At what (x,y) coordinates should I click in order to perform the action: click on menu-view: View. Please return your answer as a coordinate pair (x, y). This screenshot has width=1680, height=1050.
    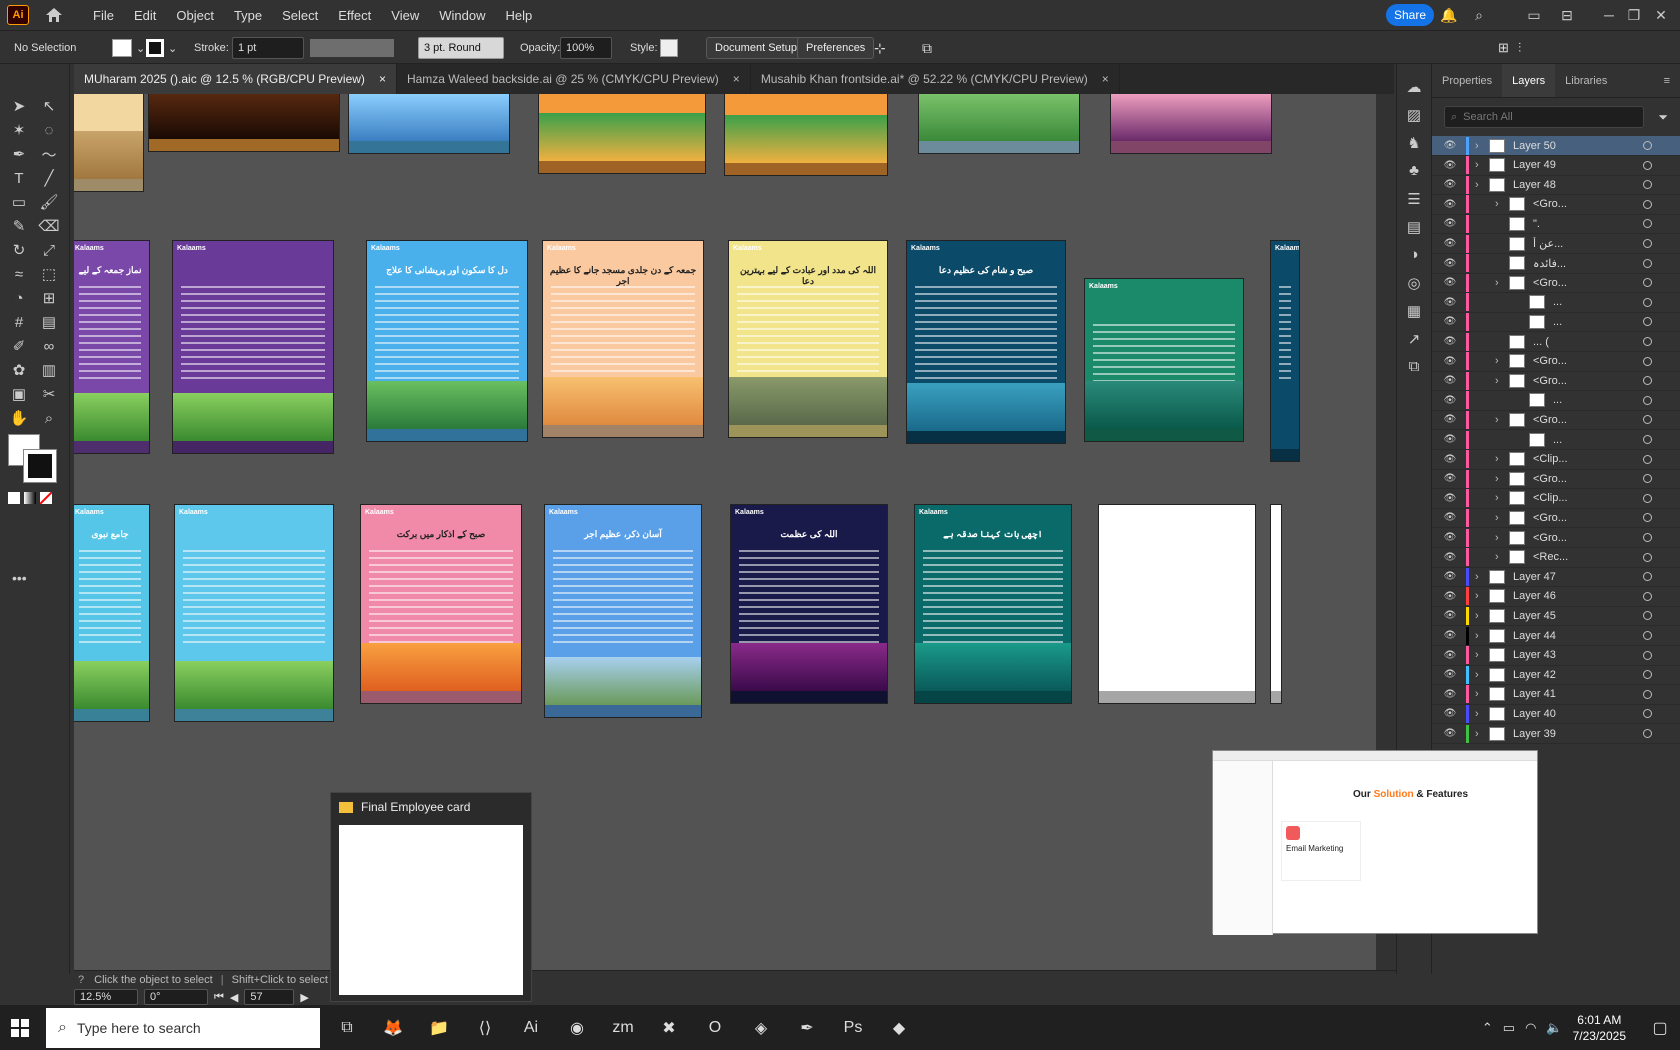
    Looking at the image, I should click on (405, 15).